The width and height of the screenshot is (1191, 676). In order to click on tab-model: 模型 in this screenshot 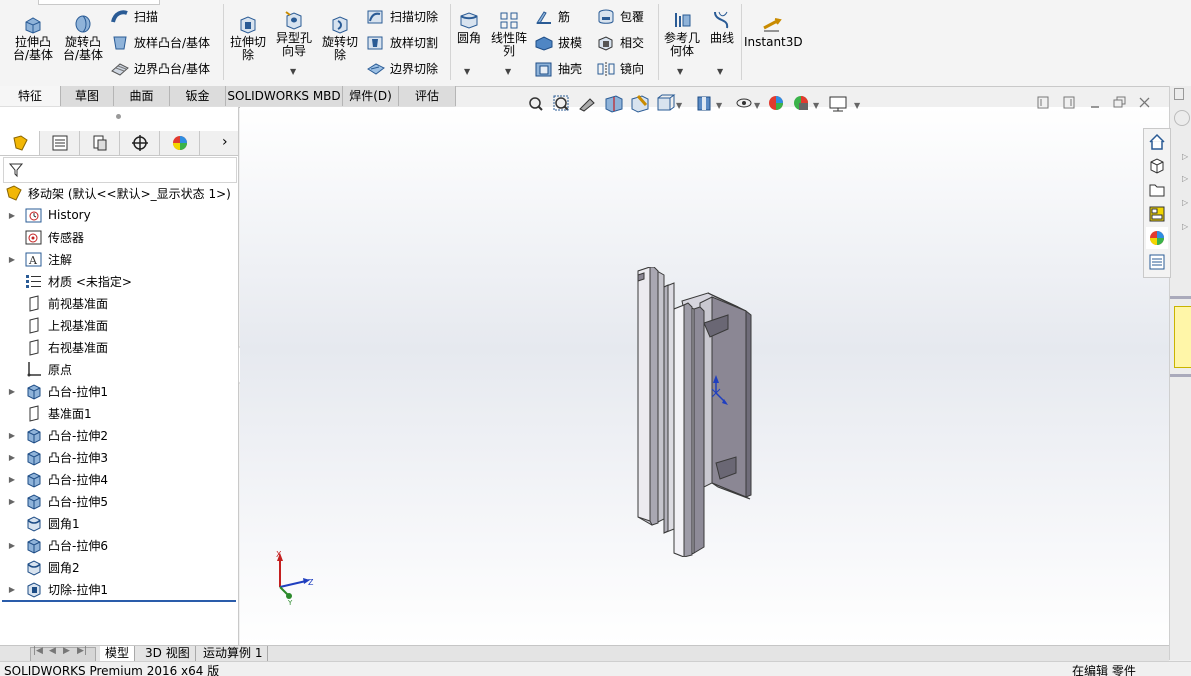, I will do `click(118, 653)`.